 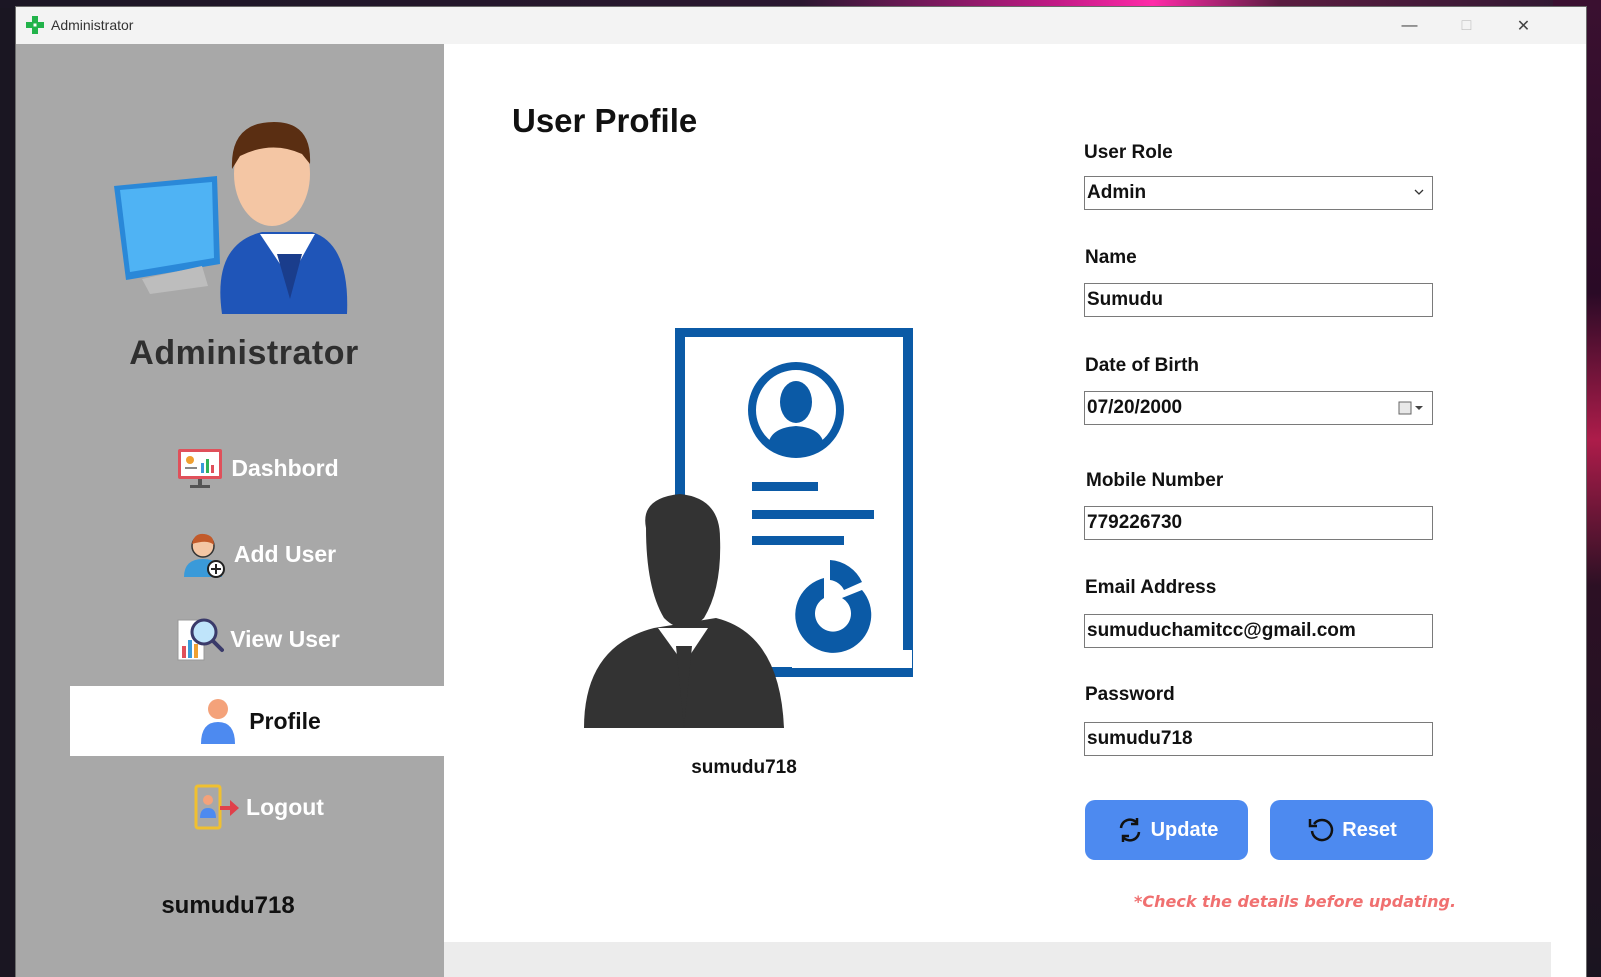 What do you see at coordinates (1184, 829) in the screenshot?
I see `update-button-label: Update` at bounding box center [1184, 829].